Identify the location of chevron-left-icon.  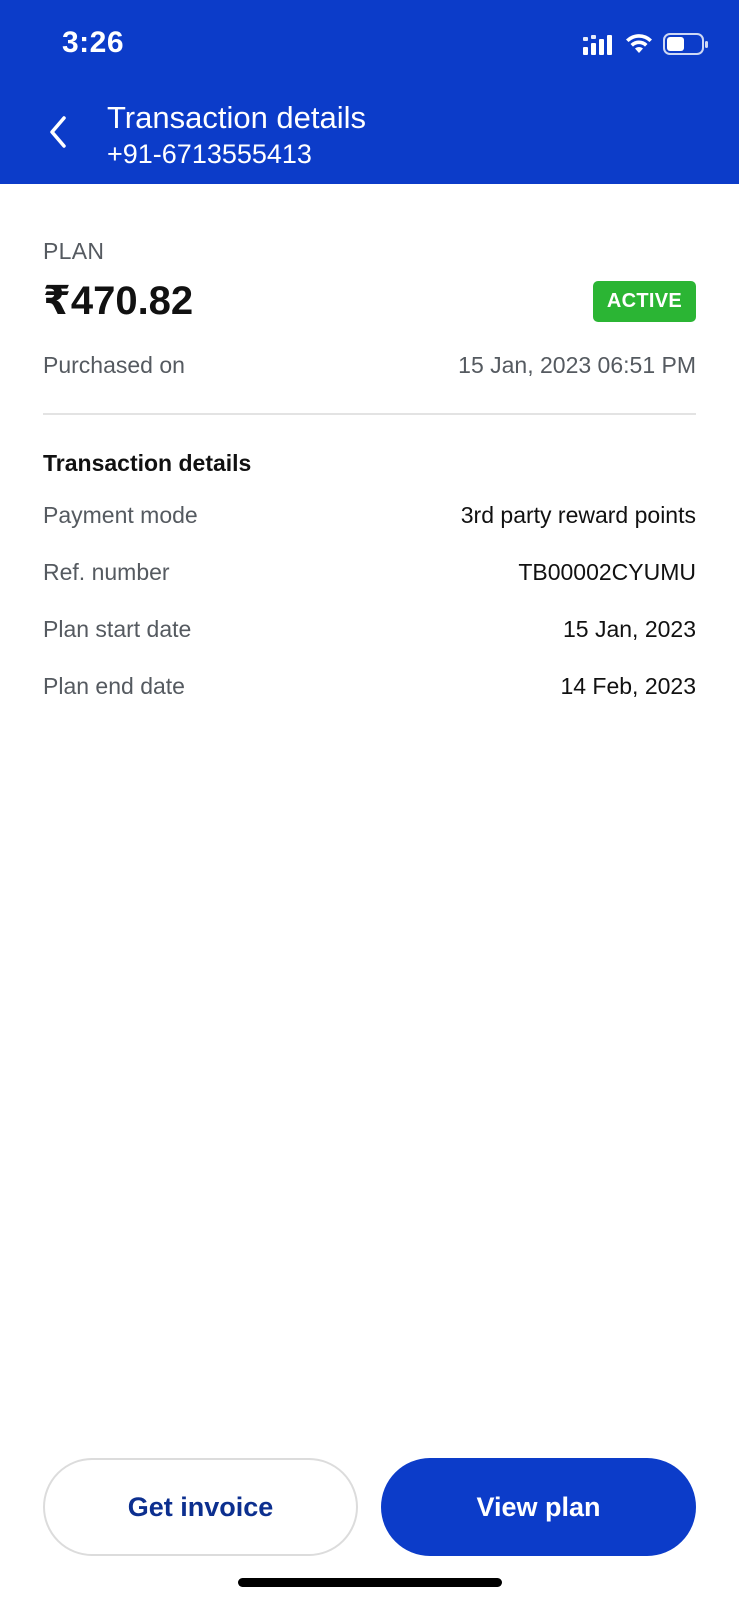
(58, 132).